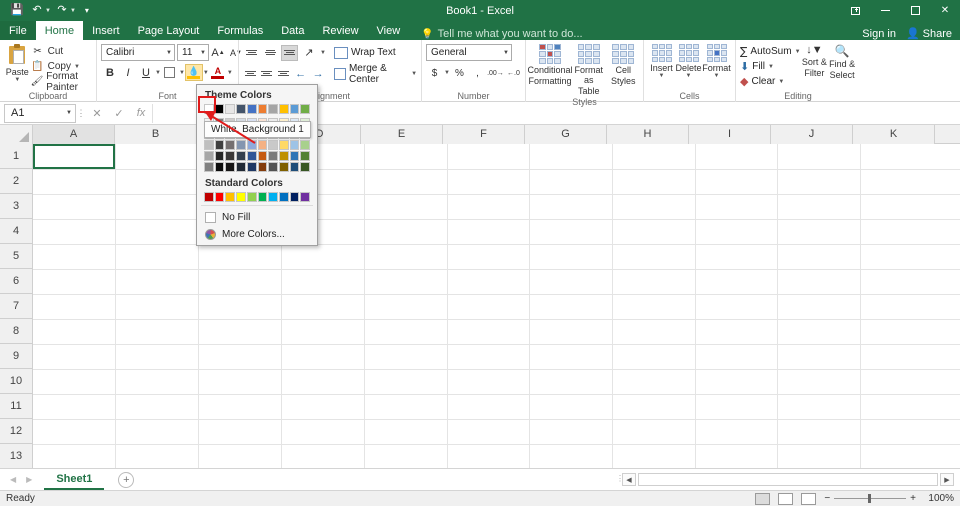 This screenshot has height=506, width=960. What do you see at coordinates (87, 10) in the screenshot?
I see `customize-quick-access-icon: ▾` at bounding box center [87, 10].